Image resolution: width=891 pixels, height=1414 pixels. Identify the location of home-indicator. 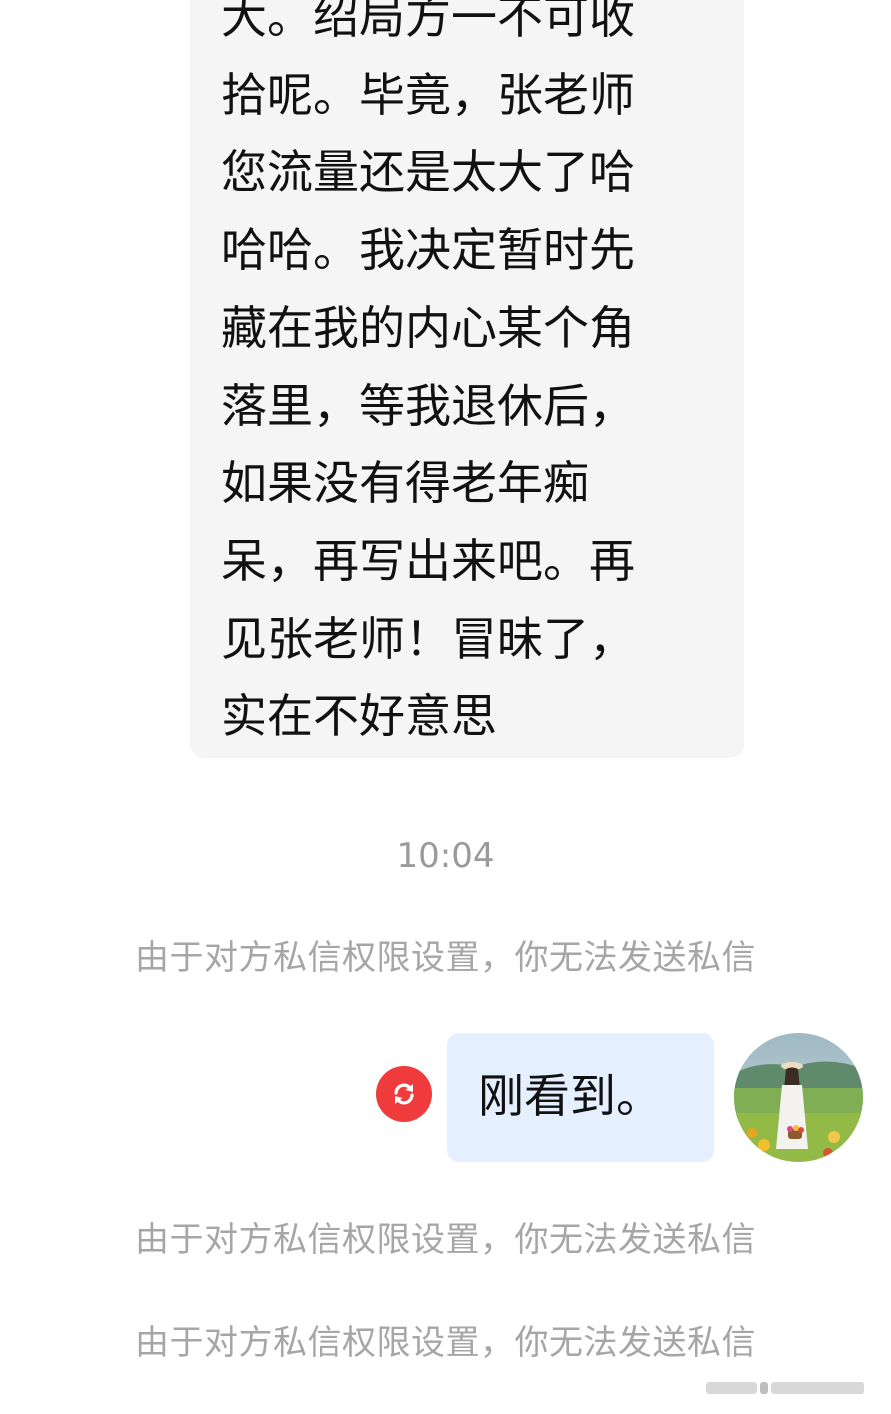
(785, 1388).